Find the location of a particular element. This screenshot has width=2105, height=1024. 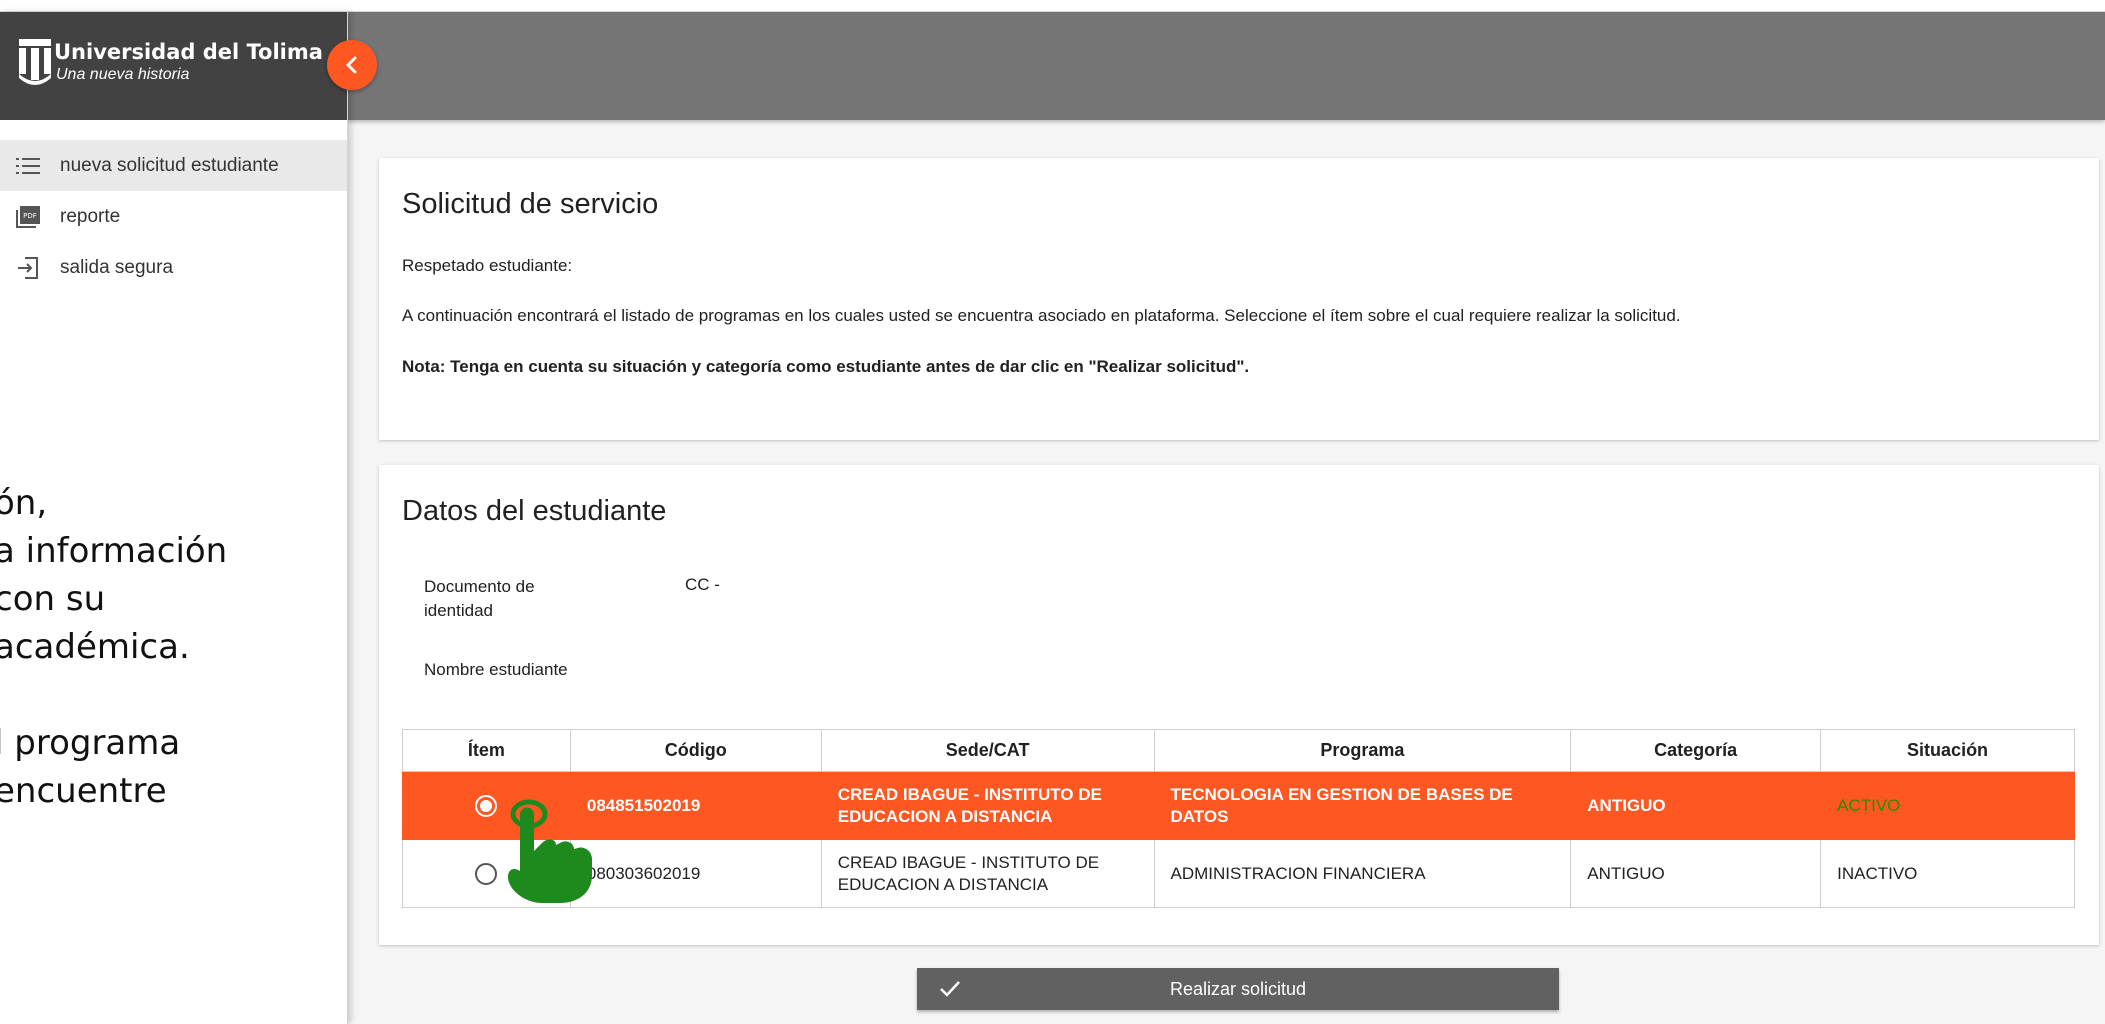

brand-title: Universidad del Tolima is located at coordinates (188, 52).